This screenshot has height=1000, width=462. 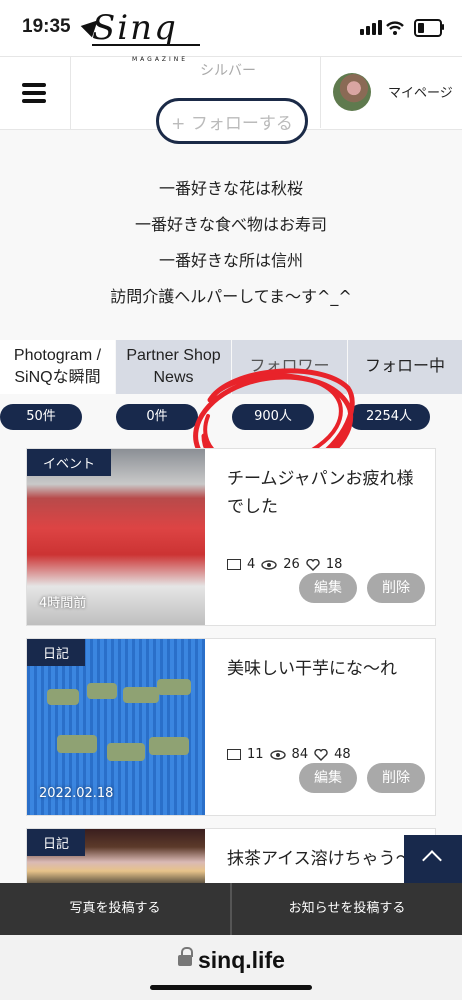 I want to click on avatar, so click(x=352, y=92).